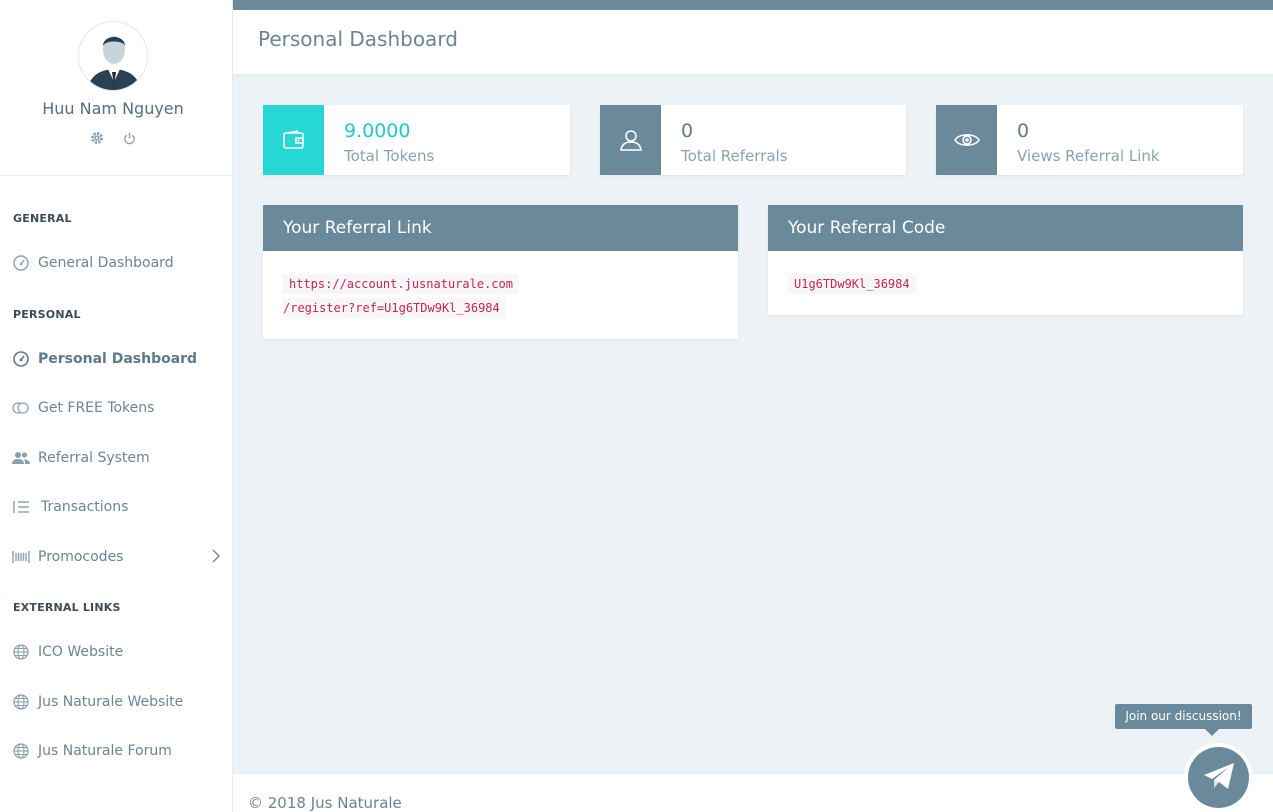 The height and width of the screenshot is (812, 1273). What do you see at coordinates (389, 156) in the screenshot?
I see `stat-label: Total Tokens` at bounding box center [389, 156].